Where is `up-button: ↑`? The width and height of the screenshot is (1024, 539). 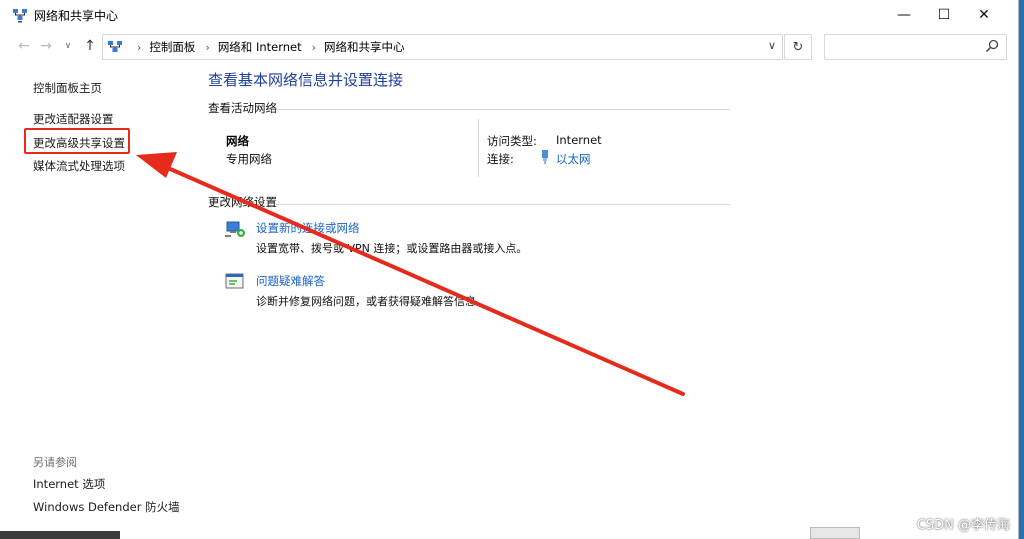 up-button: ↑ is located at coordinates (90, 46).